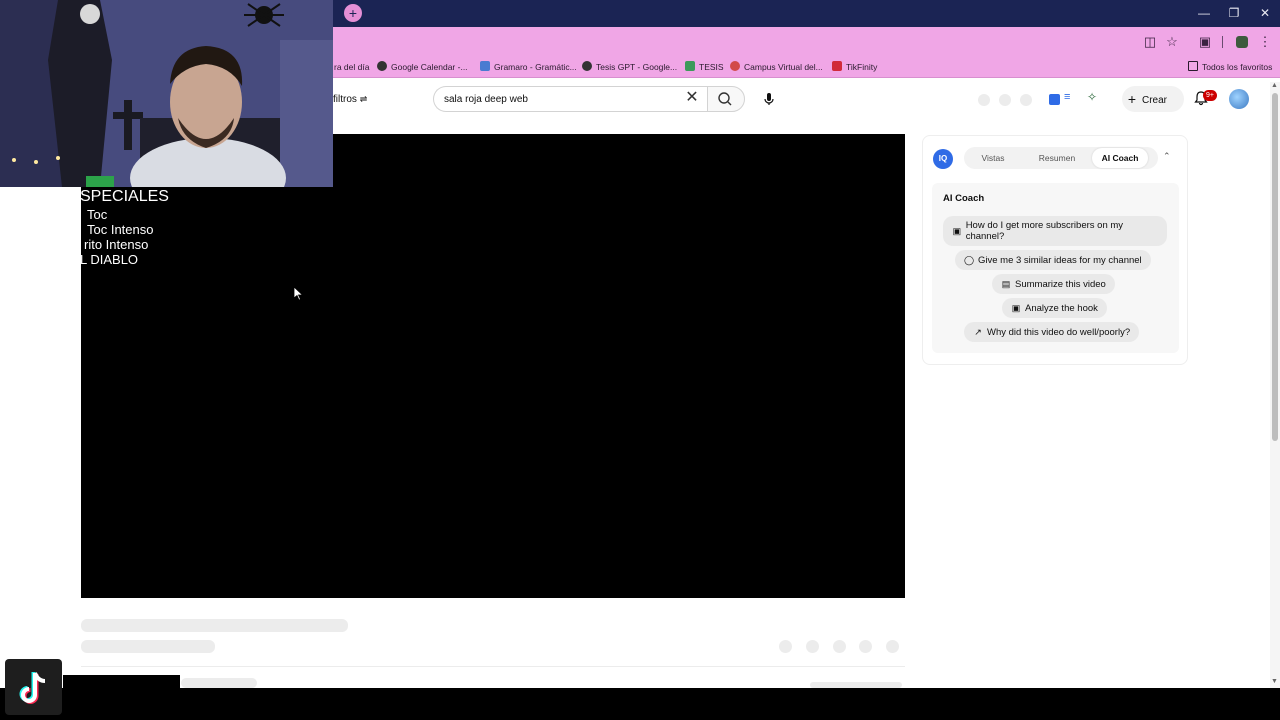 The height and width of the screenshot is (720, 1280). I want to click on create-button: + Crear, so click(1153, 99).